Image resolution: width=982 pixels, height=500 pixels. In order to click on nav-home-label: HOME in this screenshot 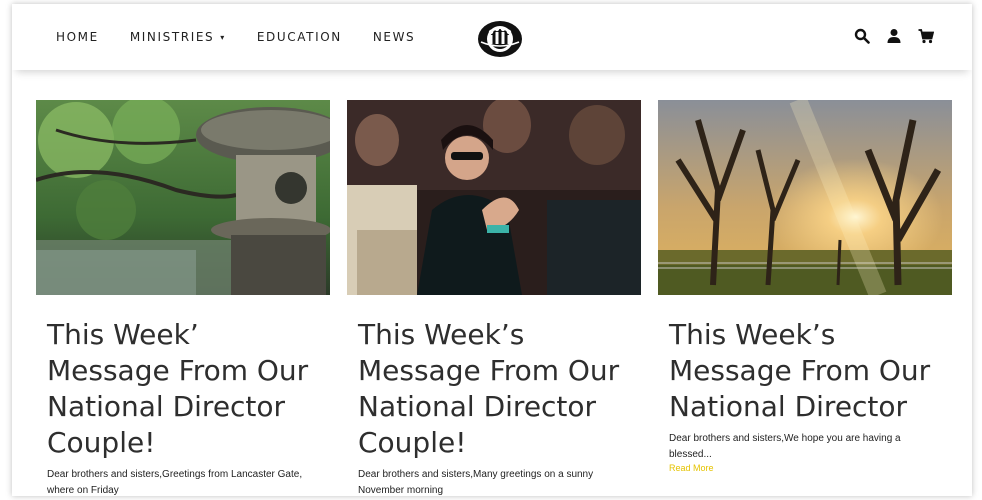, I will do `click(77, 37)`.